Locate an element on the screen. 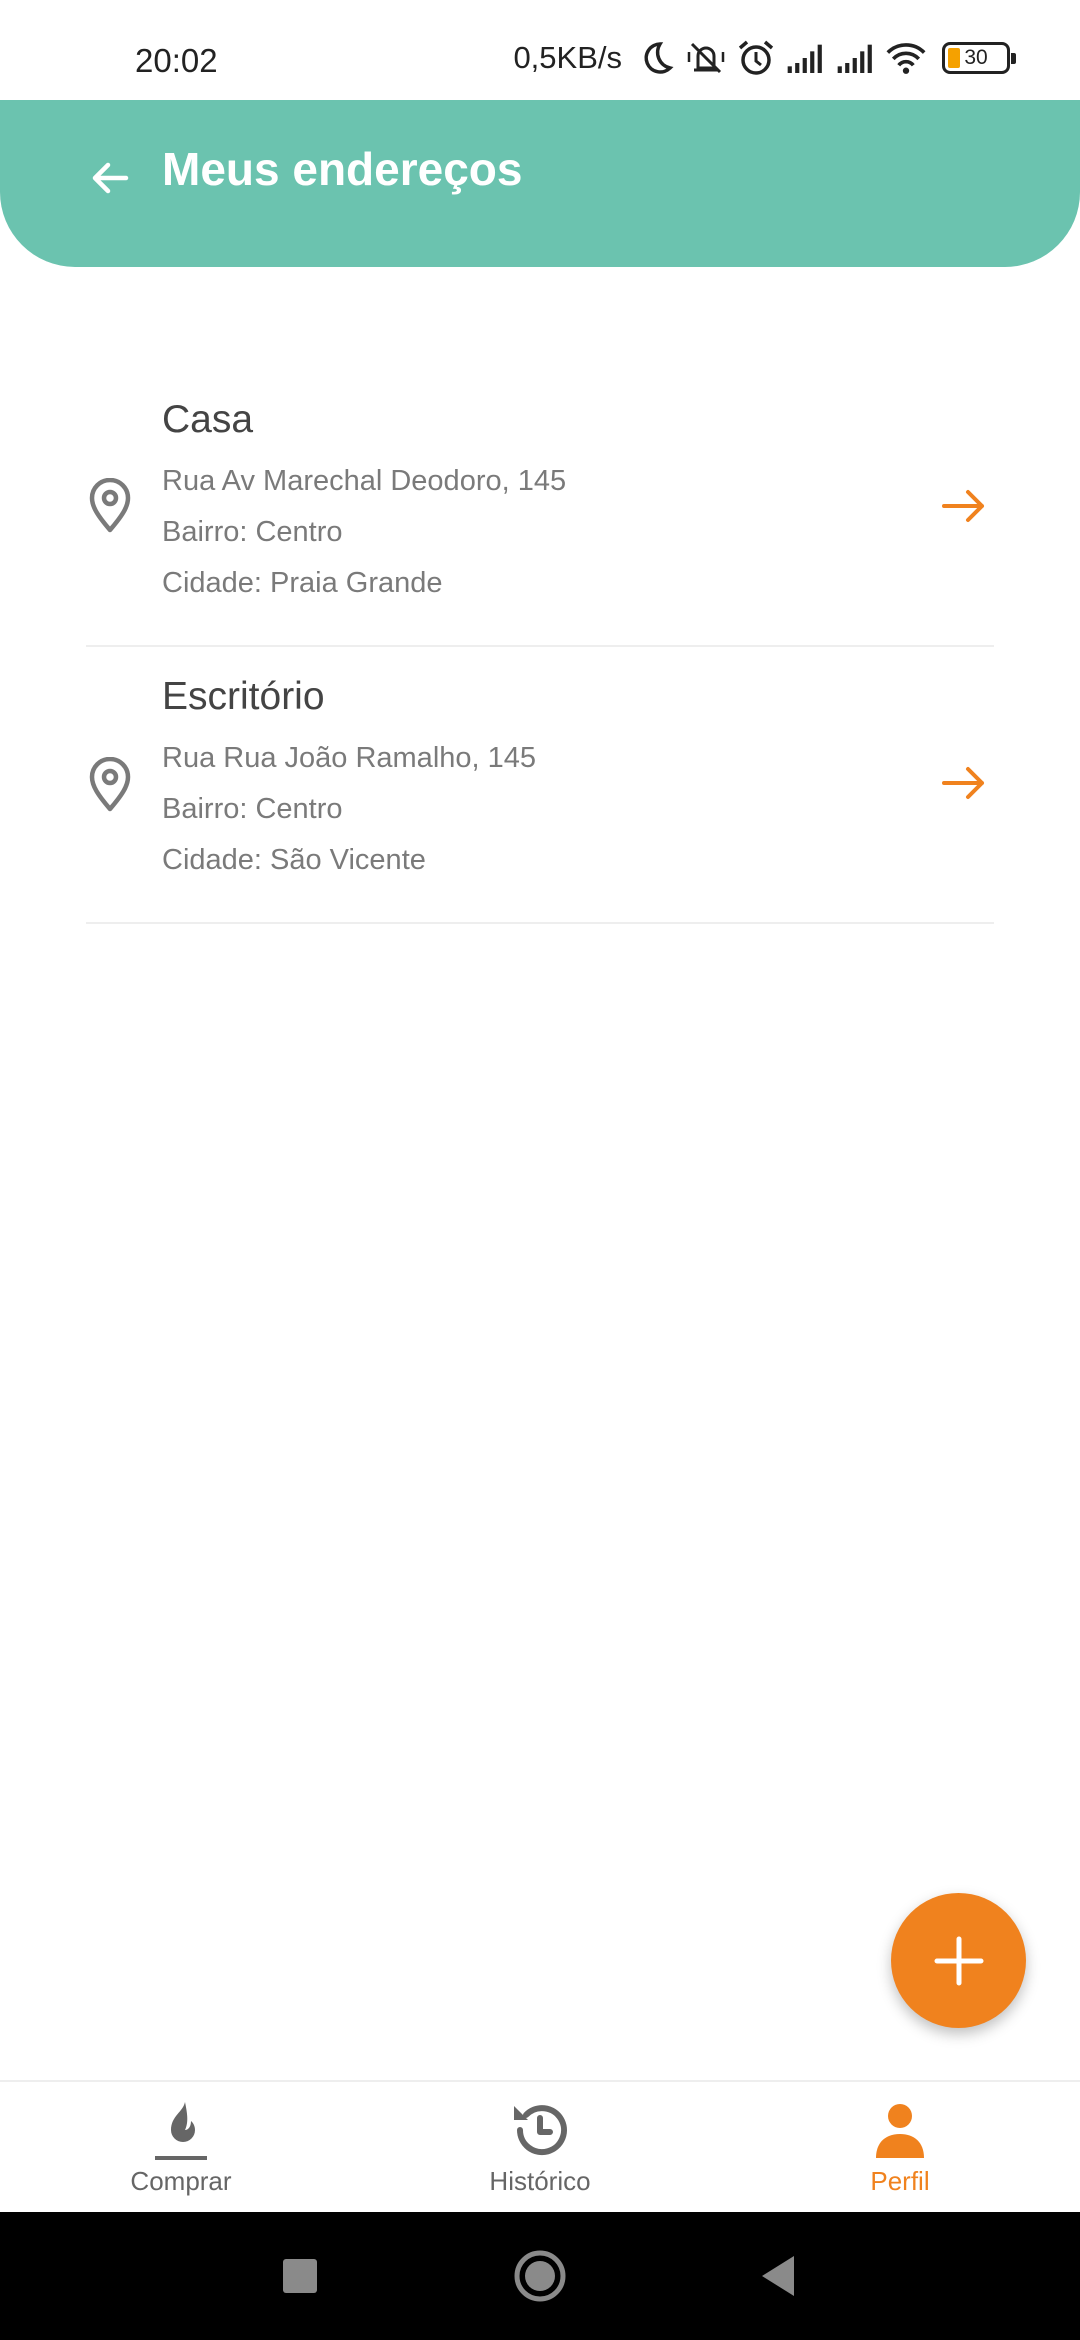 The image size is (1080, 2340). nav-item-perfil: Perfil is located at coordinates (900, 2147).